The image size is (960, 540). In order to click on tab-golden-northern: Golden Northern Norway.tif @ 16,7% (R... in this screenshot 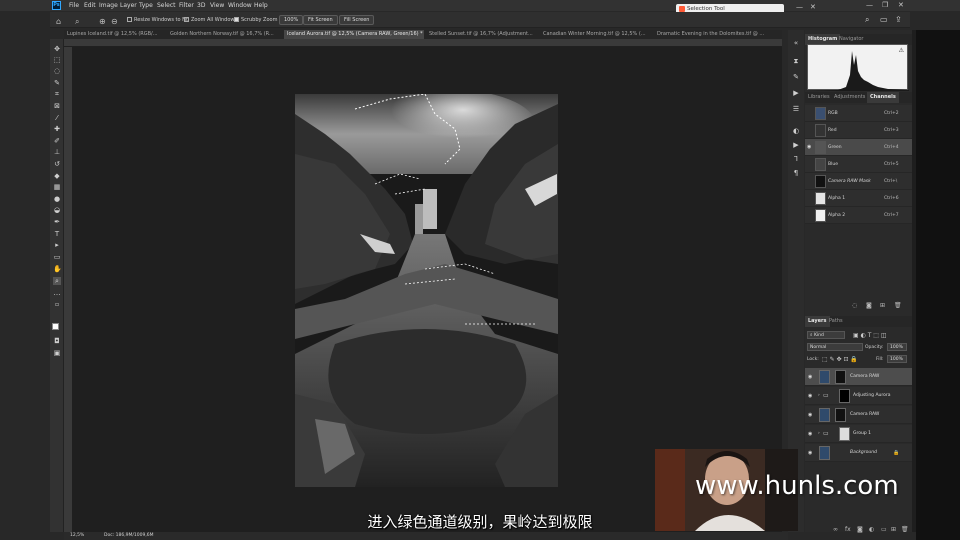, I will do `click(224, 34)`.